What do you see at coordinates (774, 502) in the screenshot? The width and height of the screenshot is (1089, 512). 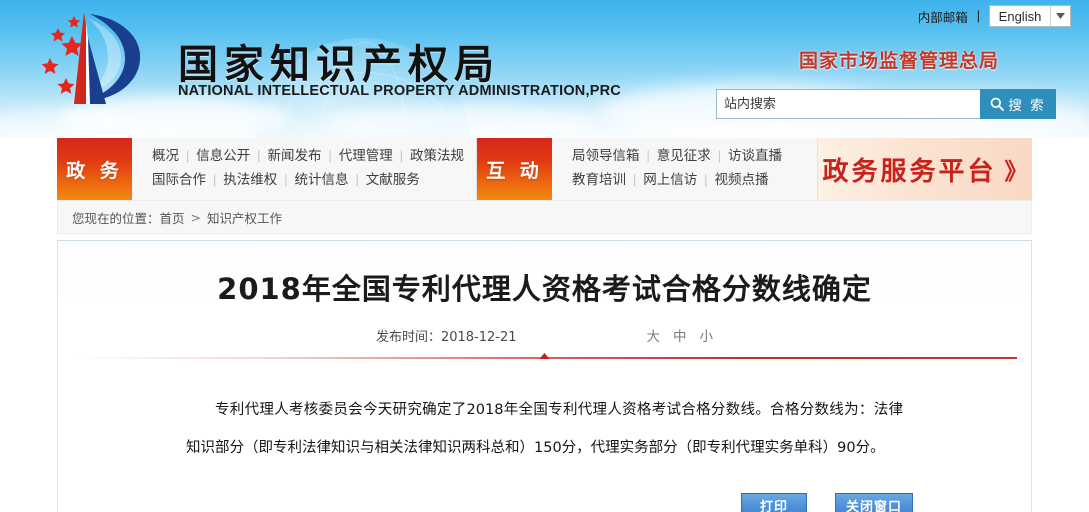 I see `print-button: 打印` at bounding box center [774, 502].